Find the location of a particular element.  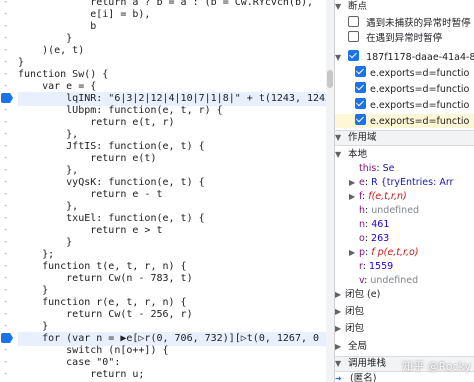

line-gutter: --------------------------------- is located at coordinates (7, 191).